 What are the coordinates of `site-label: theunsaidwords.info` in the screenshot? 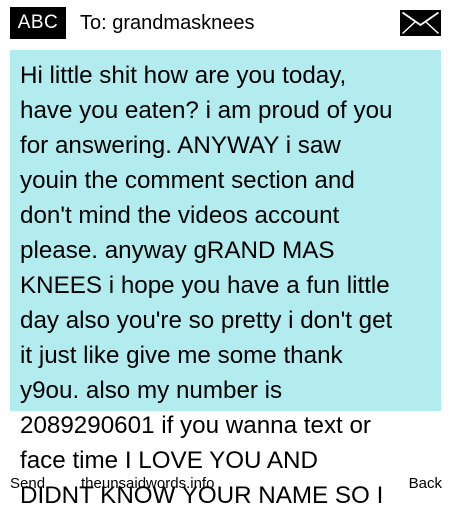 It's located at (148, 483).